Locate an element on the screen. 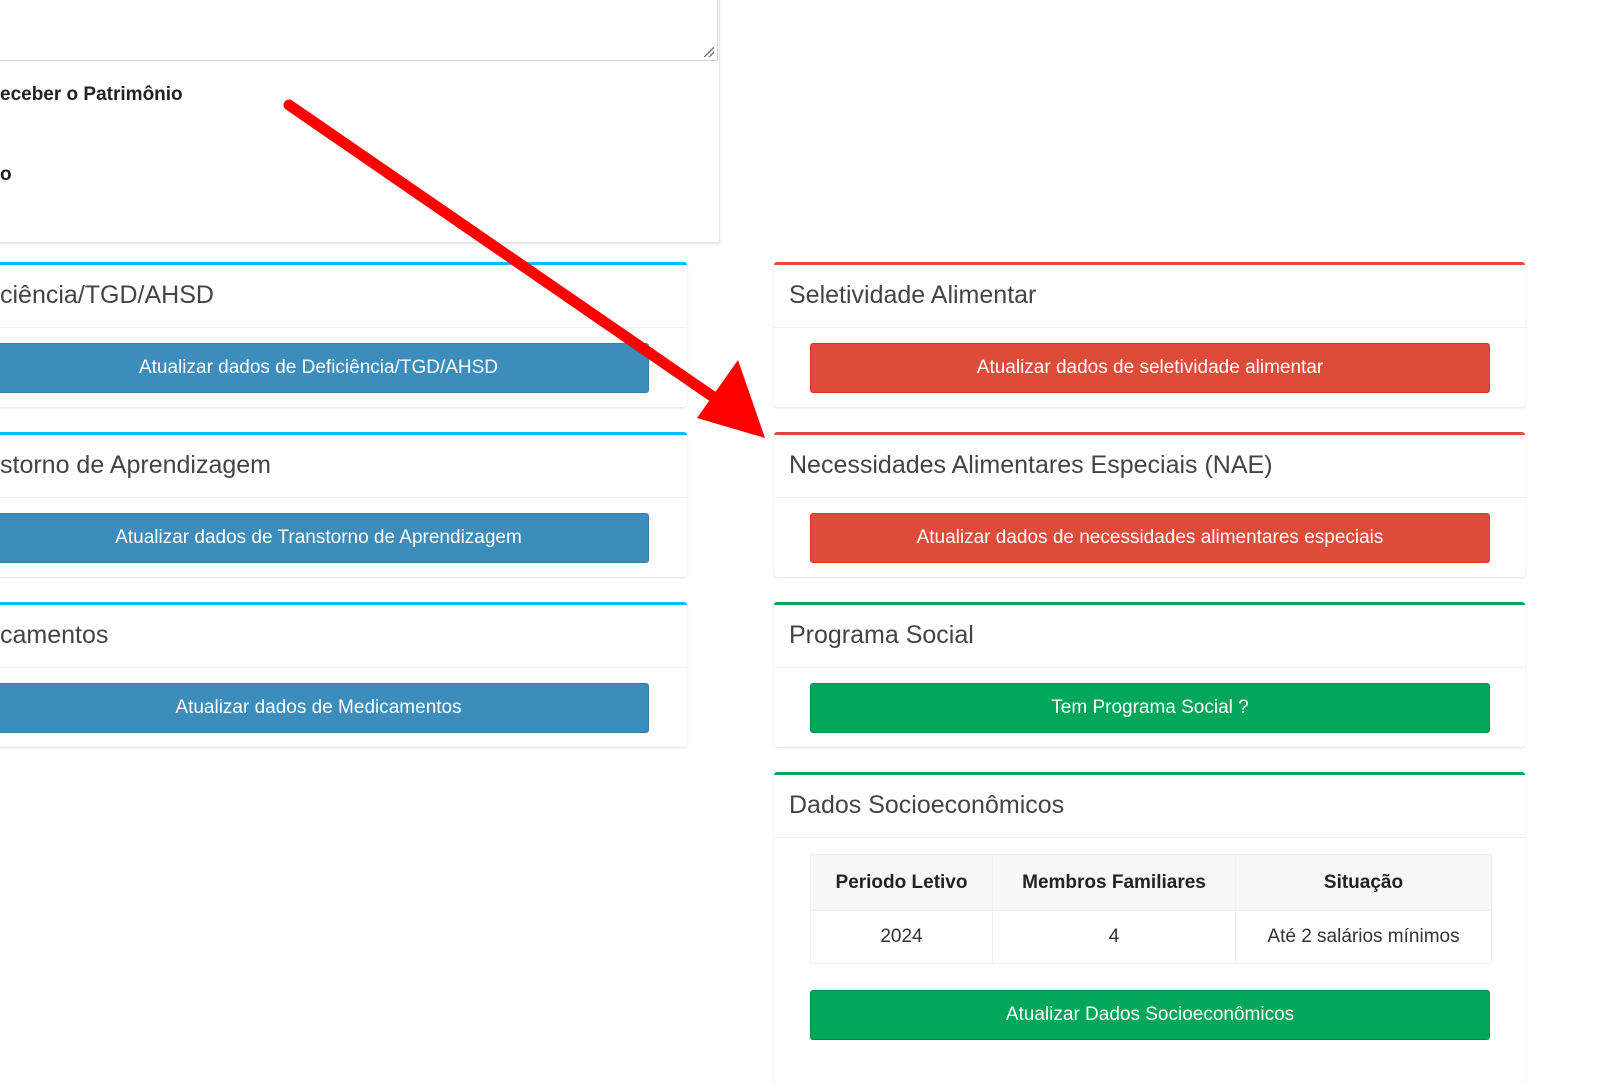  box-title-deficiencia: ciência/TGD/AHSD is located at coordinates (343, 296).